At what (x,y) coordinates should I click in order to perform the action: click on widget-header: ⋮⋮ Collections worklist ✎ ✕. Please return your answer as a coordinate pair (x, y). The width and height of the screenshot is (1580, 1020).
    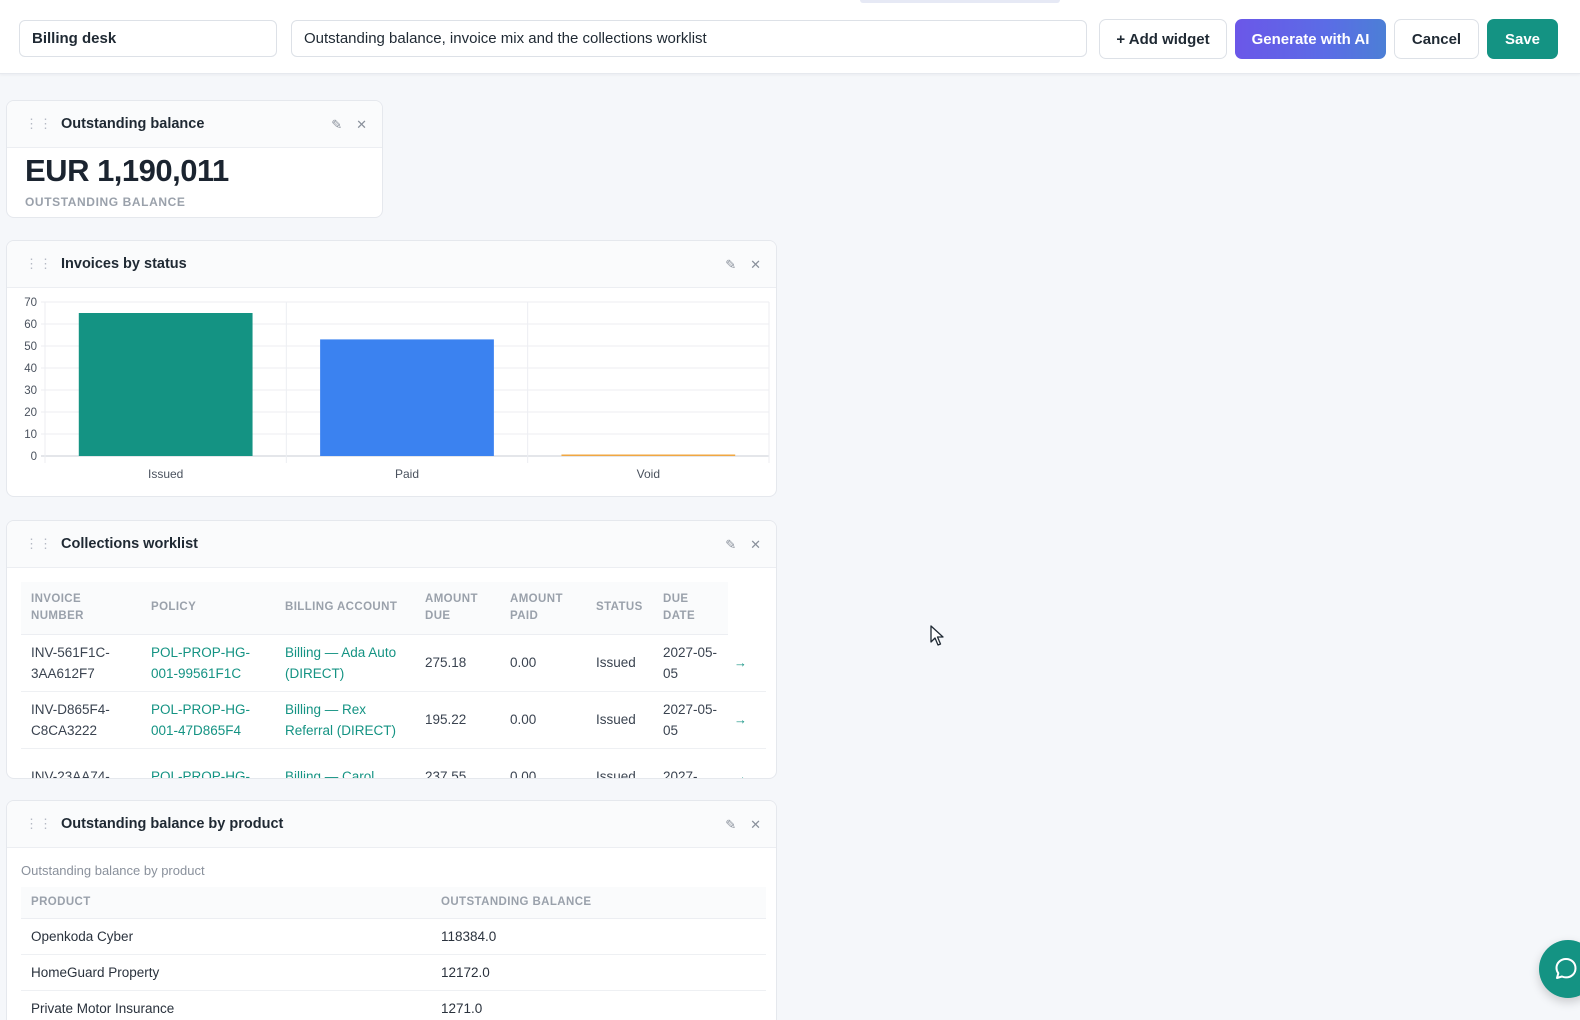
    Looking at the image, I should click on (391, 544).